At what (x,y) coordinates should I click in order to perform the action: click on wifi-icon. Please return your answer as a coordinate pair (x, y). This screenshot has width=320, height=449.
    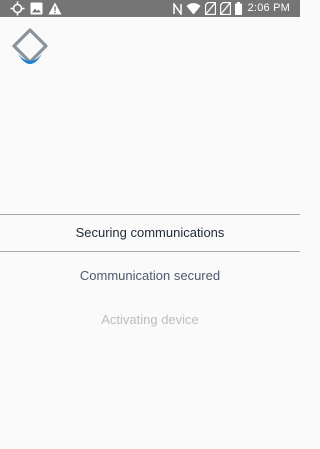
    Looking at the image, I should click on (193, 8).